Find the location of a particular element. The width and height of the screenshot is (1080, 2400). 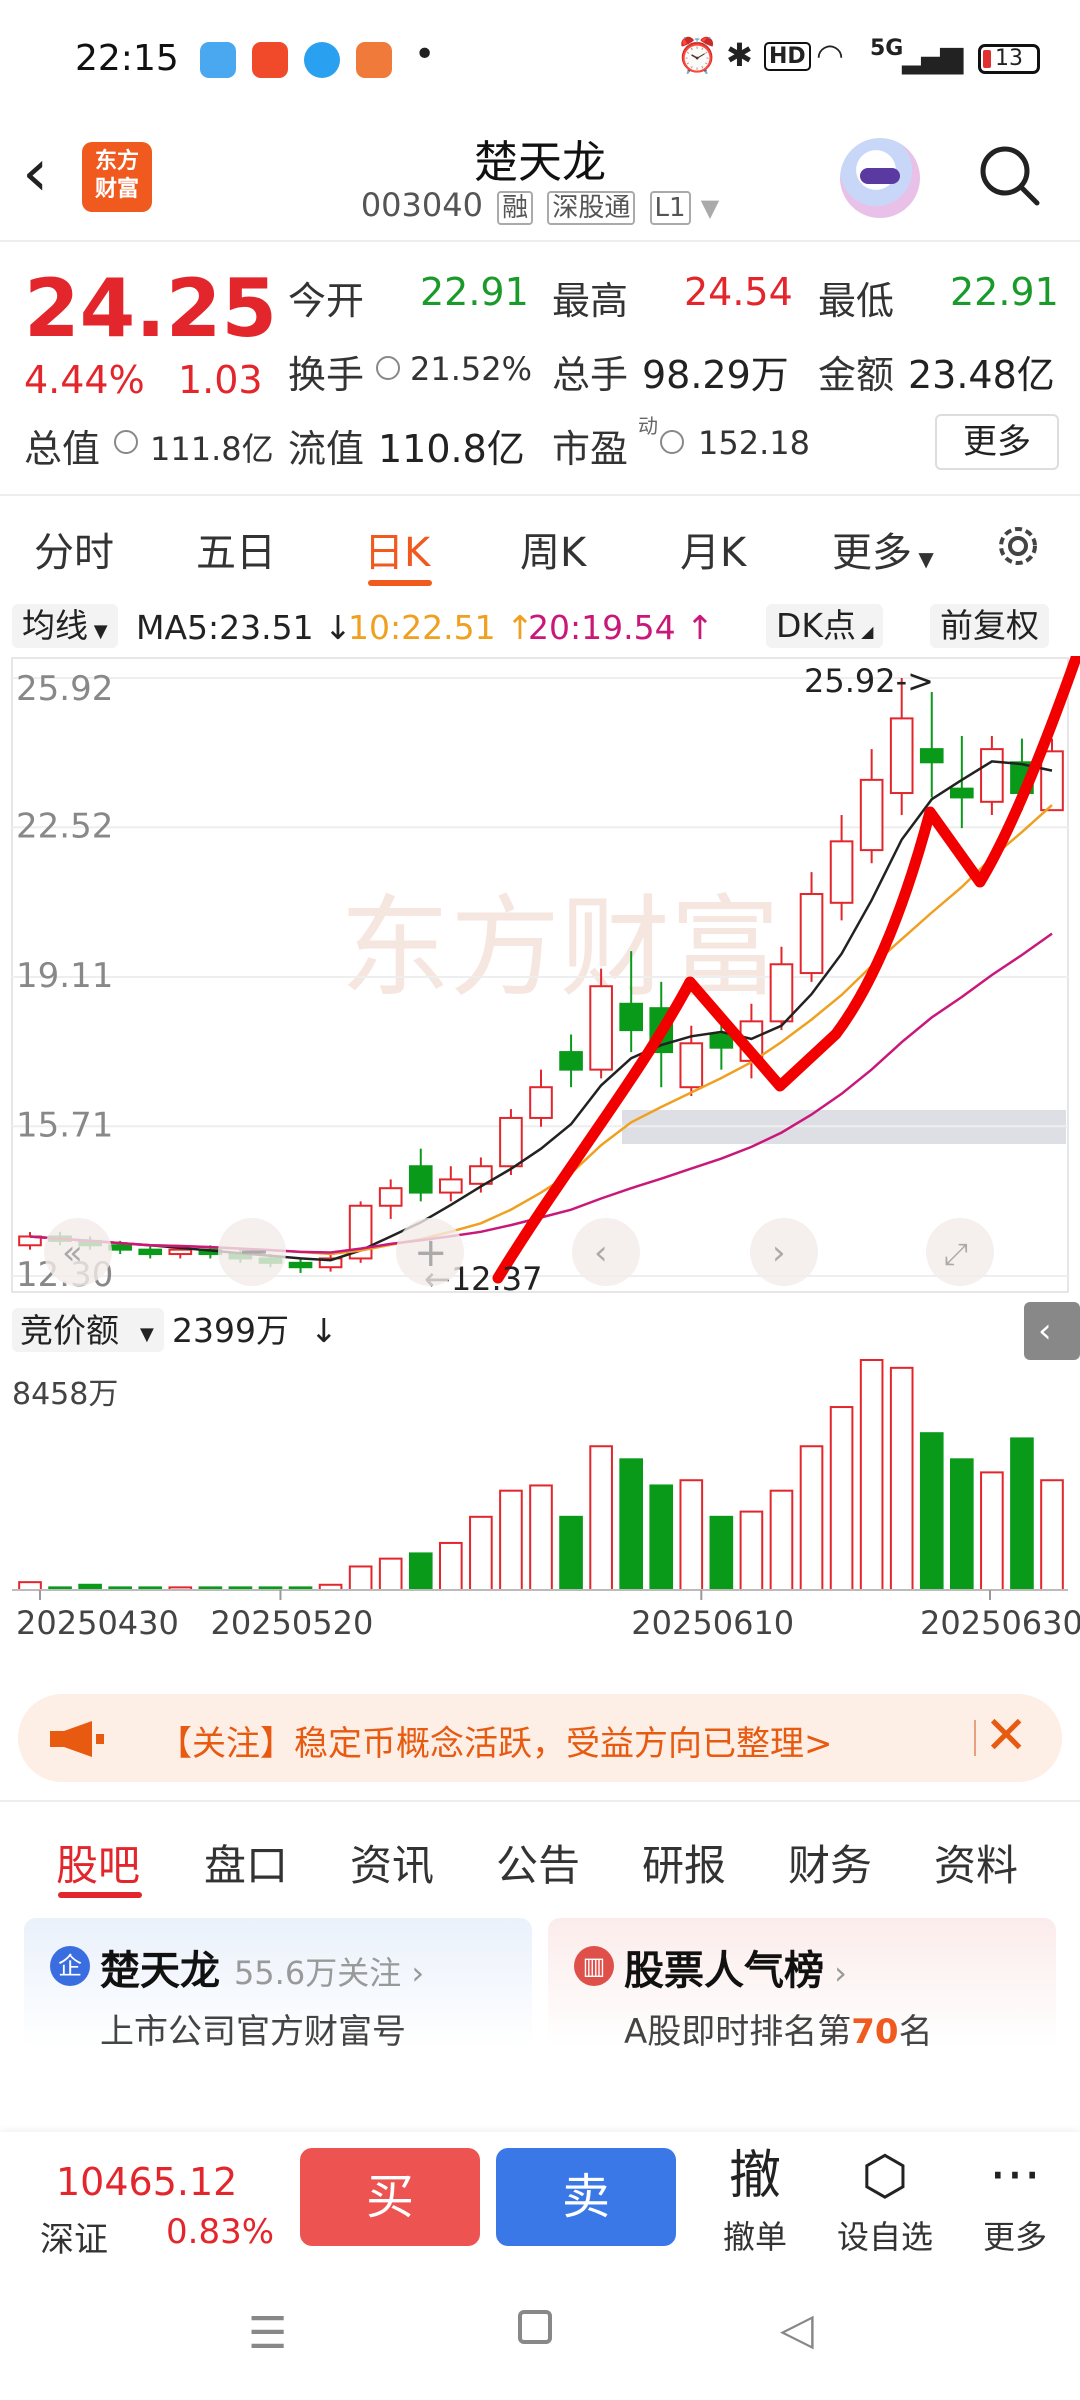

dk-point-button: DK点 ◢ is located at coordinates (825, 626).